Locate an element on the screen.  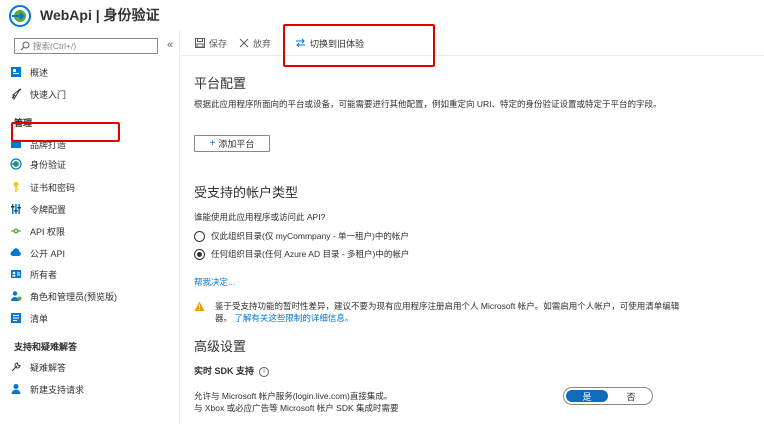
sidebar-item-label: 所有者 is located at coordinates (44, 274).